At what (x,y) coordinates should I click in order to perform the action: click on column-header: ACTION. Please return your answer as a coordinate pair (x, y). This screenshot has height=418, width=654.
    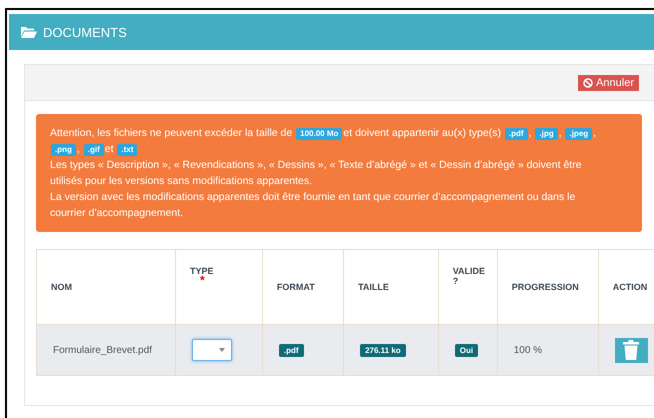
    Looking at the image, I should click on (630, 287).